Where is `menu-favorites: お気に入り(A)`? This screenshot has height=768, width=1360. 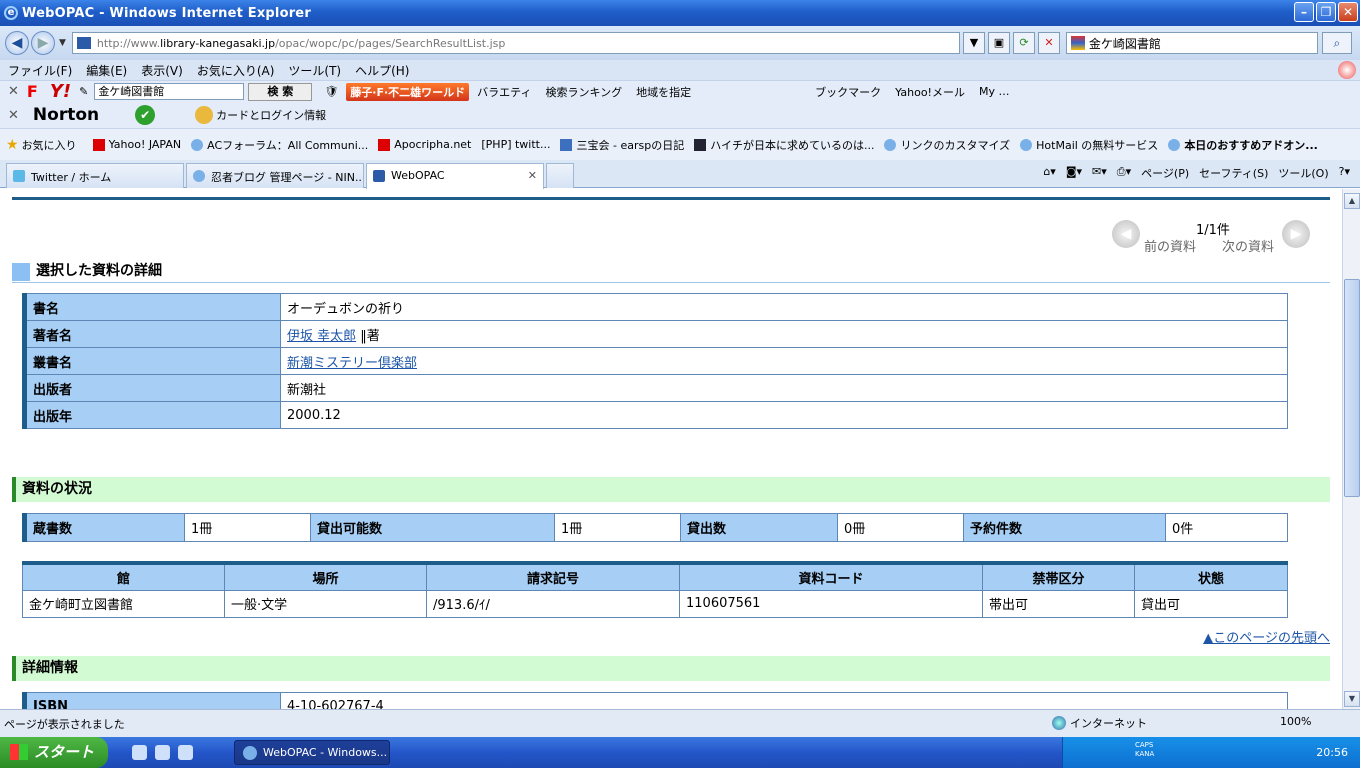
menu-favorites: お気に入り(A) is located at coordinates (236, 70).